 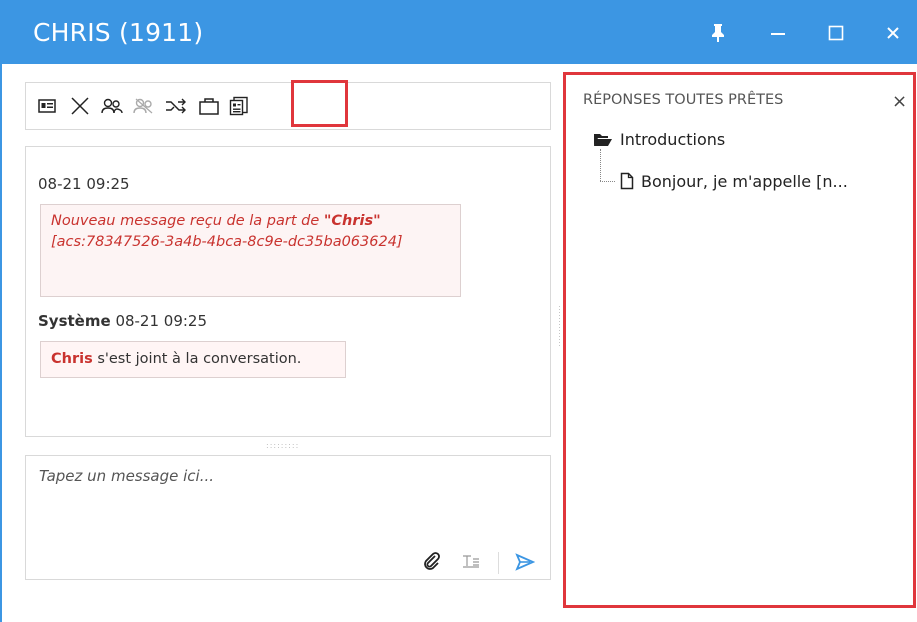 What do you see at coordinates (161, 321) in the screenshot?
I see `system-timestamp: 08-21 09:25` at bounding box center [161, 321].